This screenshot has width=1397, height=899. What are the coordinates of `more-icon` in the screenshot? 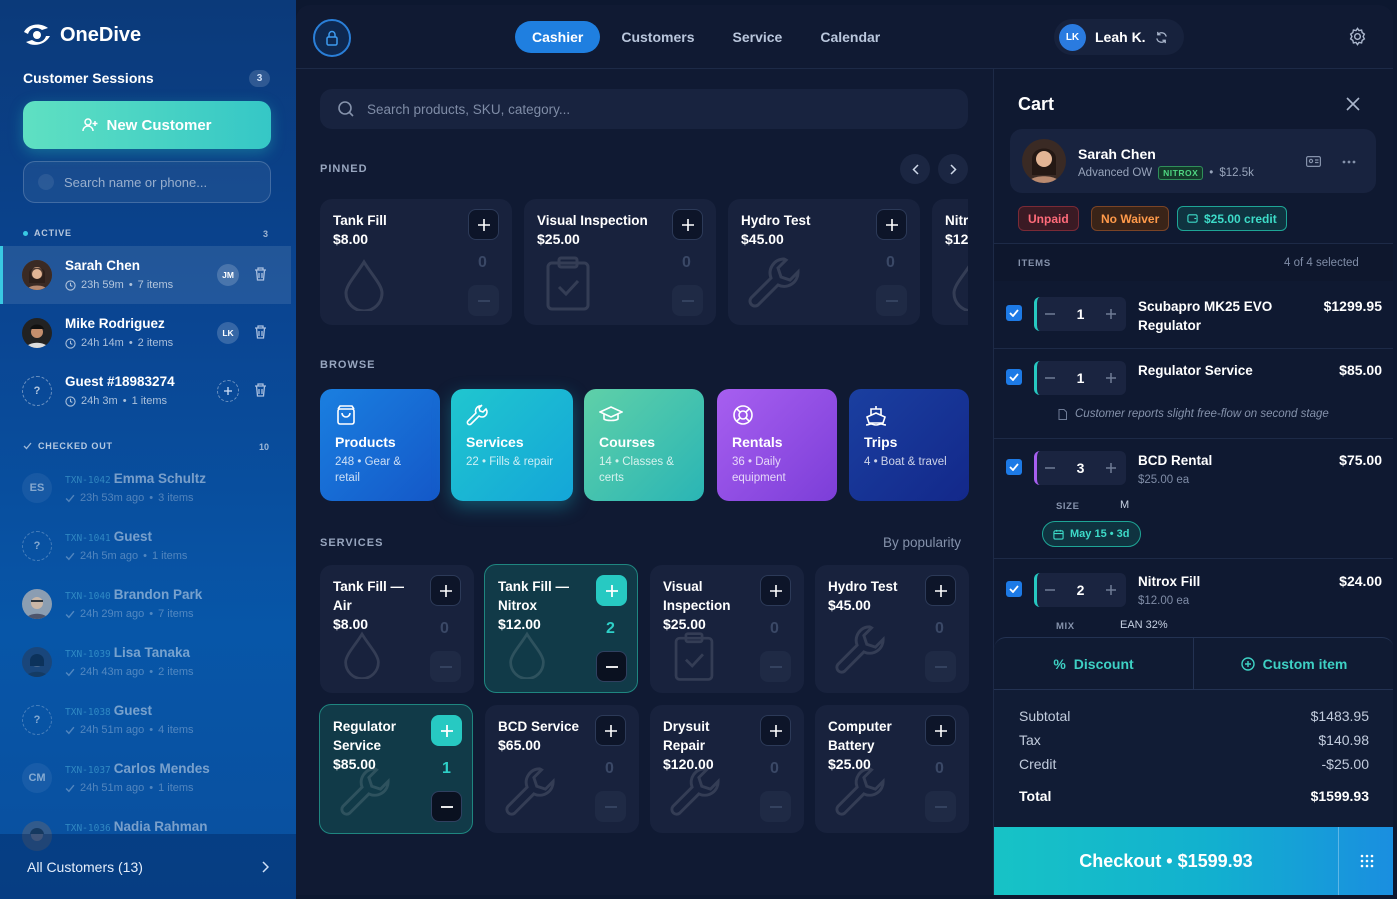 It's located at (1349, 162).